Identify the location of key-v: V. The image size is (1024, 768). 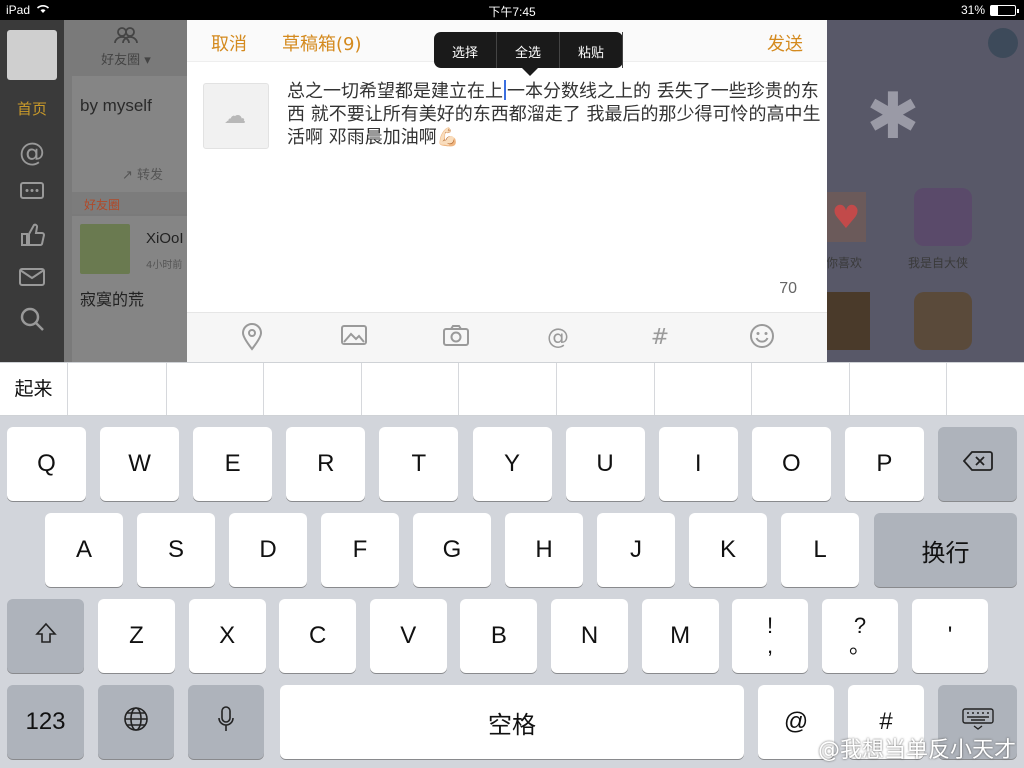
(408, 636).